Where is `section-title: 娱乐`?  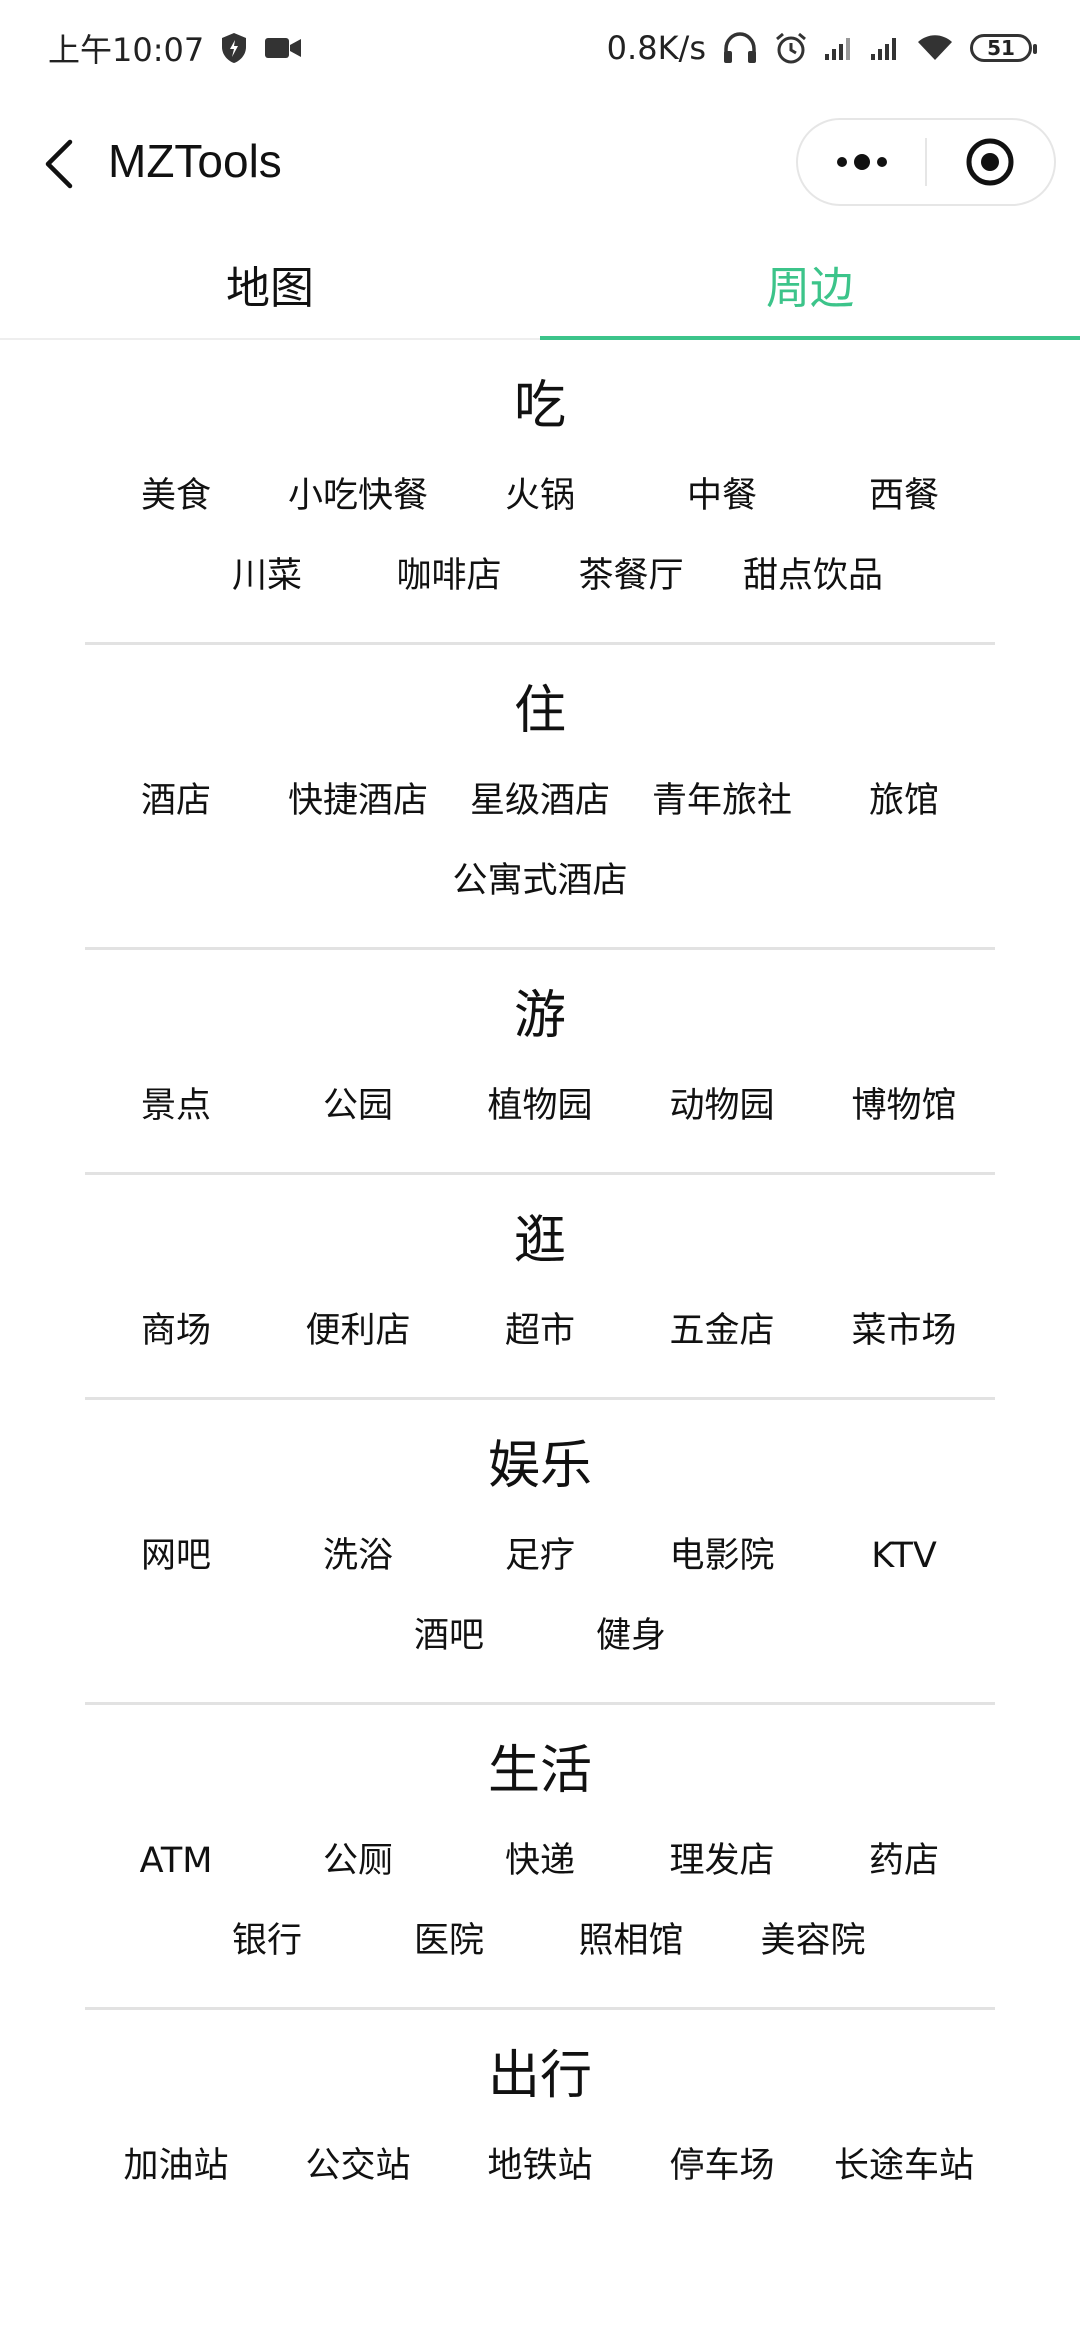 section-title: 娱乐 is located at coordinates (539, 1466).